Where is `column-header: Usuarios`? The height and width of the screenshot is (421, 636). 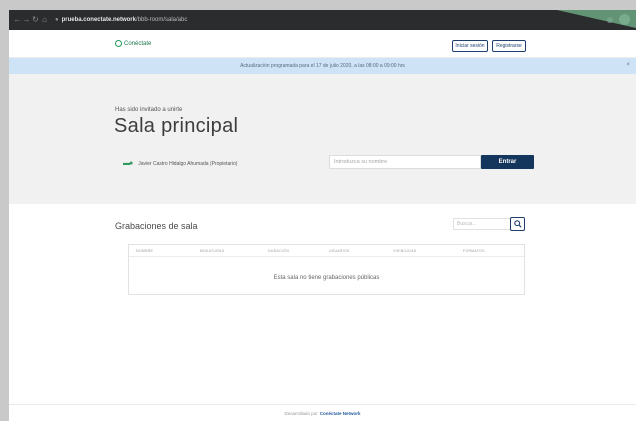
column-header: Usuarios is located at coordinates (339, 251).